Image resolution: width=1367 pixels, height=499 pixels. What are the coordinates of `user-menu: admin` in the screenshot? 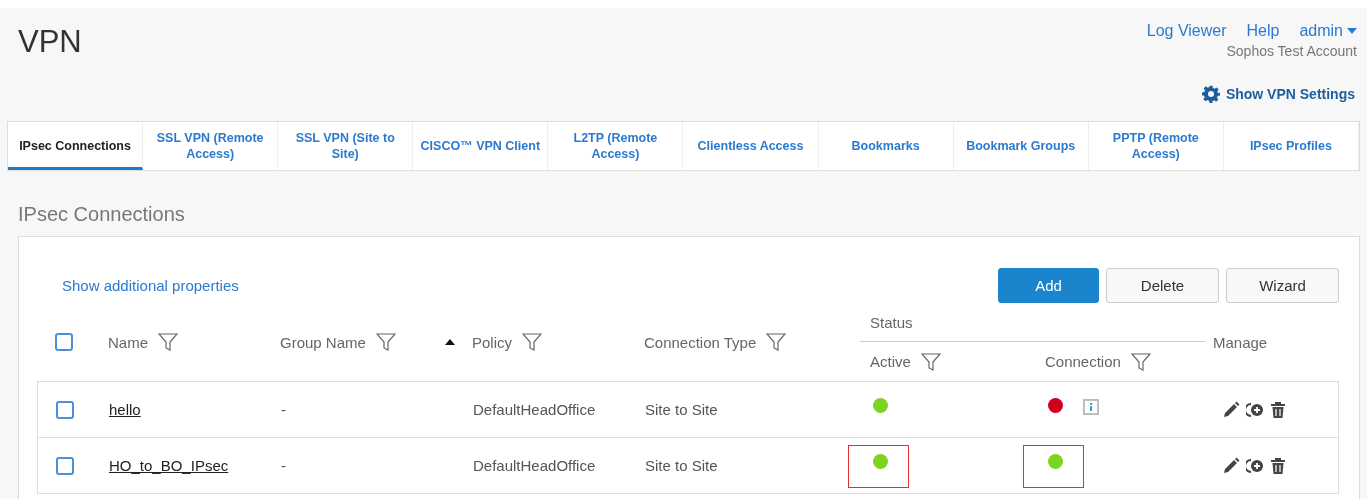 It's located at (1328, 31).